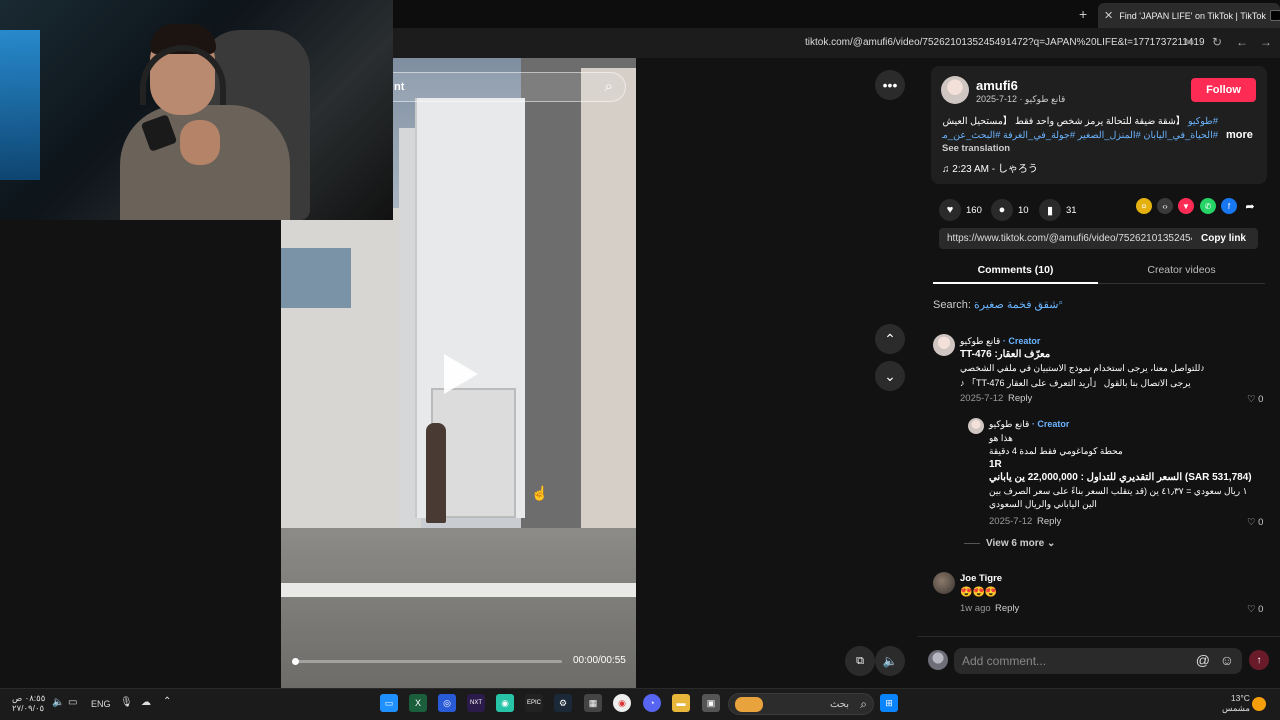 The height and width of the screenshot is (720, 1280). I want to click on chevron-up-icon: ⌃, so click(167, 701).